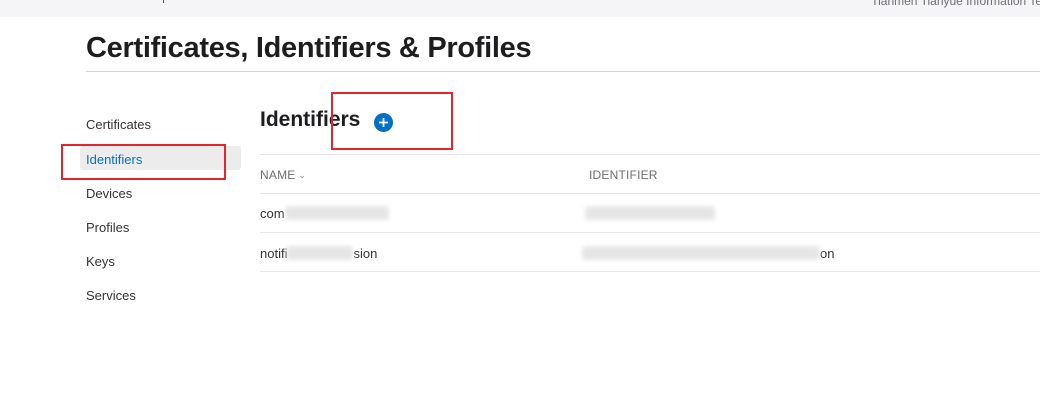  I want to click on sidebar-item-certificates: Certificates, so click(118, 124).